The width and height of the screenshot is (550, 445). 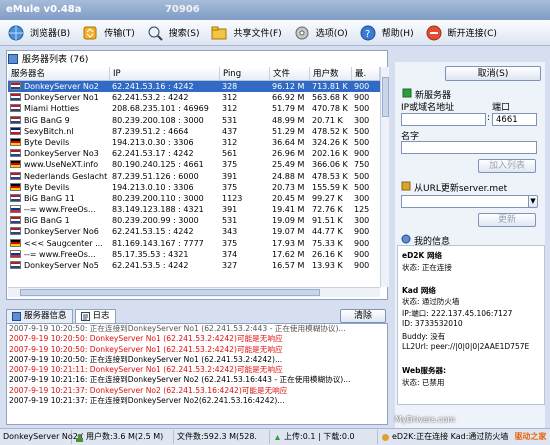 I want to click on server-cell-text: 16.57 M, so click(x=288, y=265).